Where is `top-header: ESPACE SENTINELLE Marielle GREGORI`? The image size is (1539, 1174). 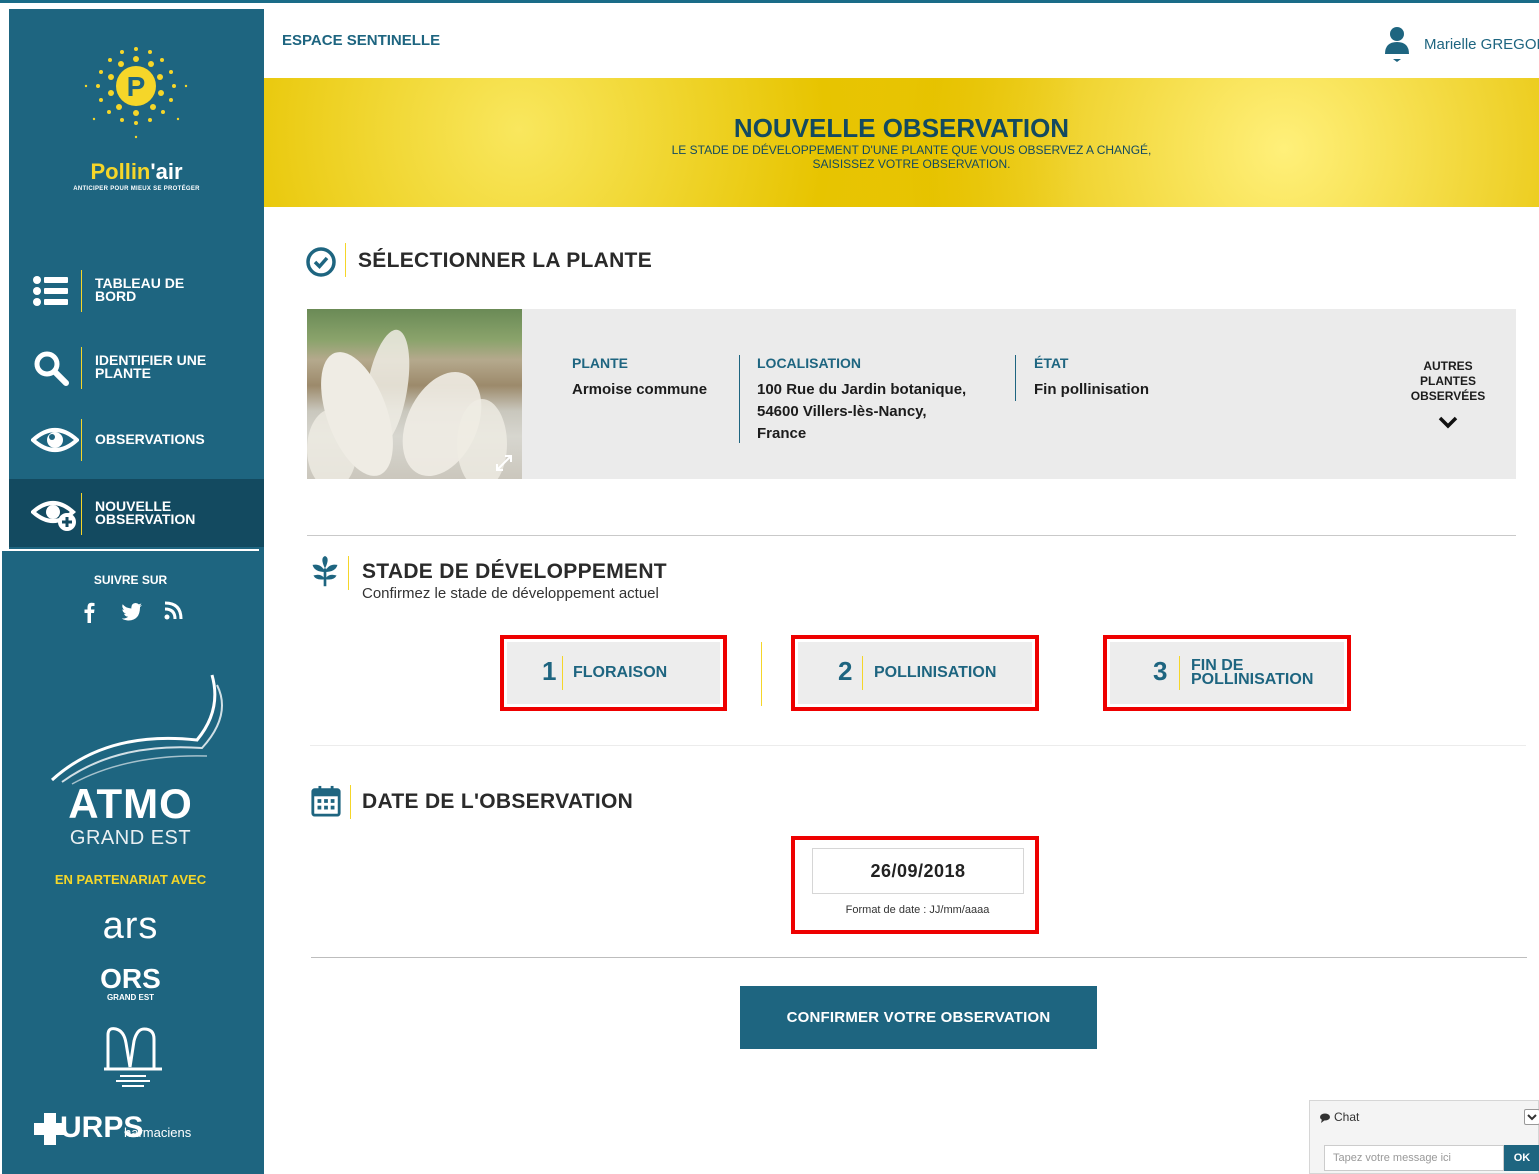 top-header: ESPACE SENTINELLE Marielle GREGORI is located at coordinates (901, 43).